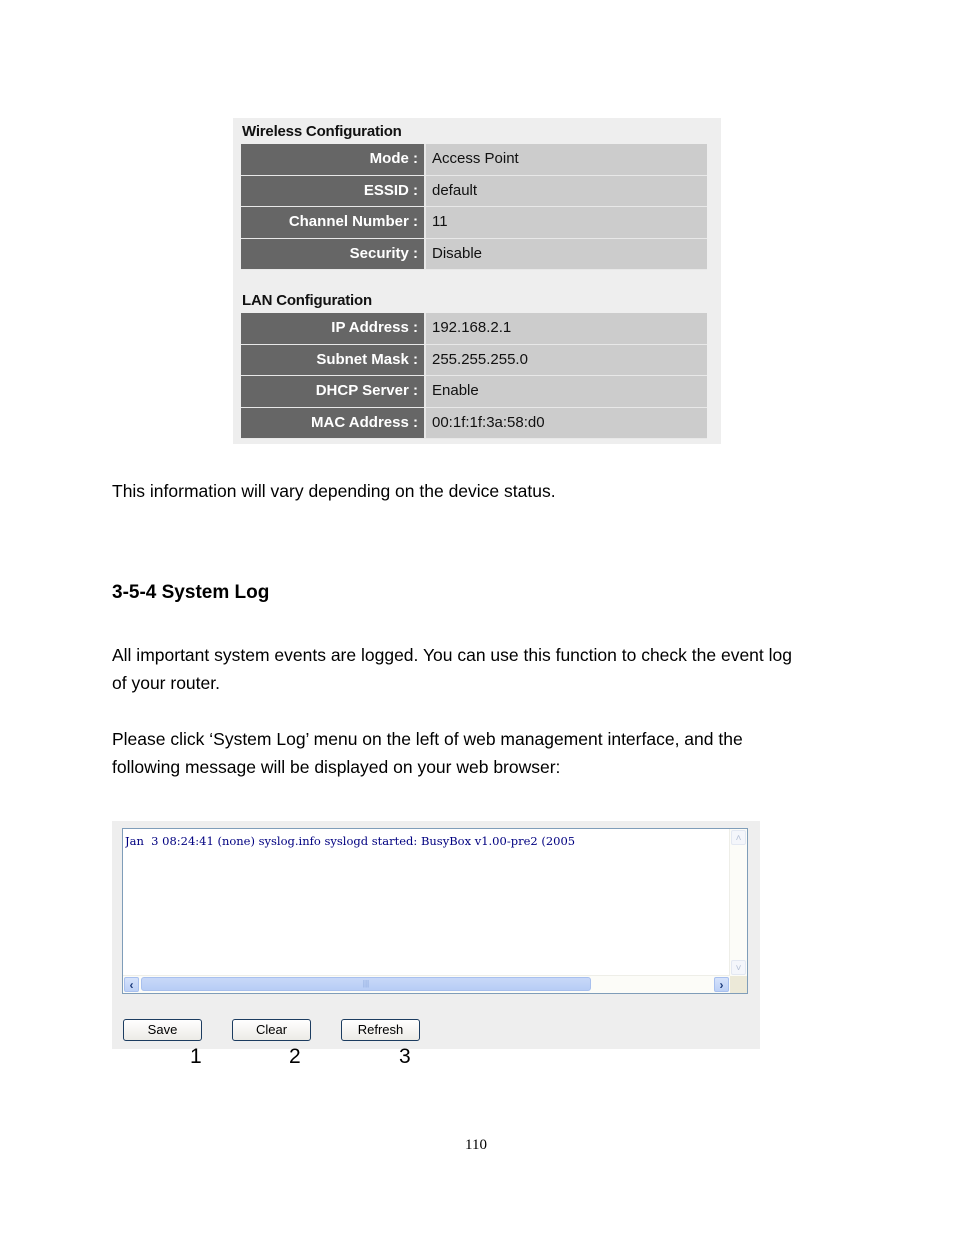 Image resolution: width=954 pixels, height=1235 pixels. I want to click on wireless-config-title: Wireless Configuration, so click(322, 131).